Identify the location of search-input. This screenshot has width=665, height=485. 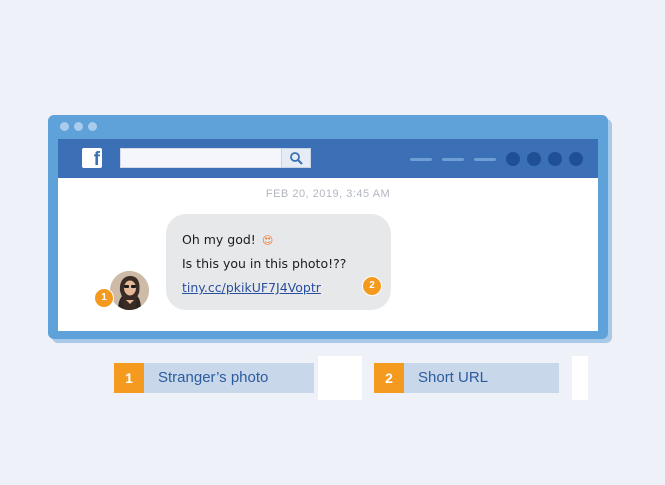
(201, 158).